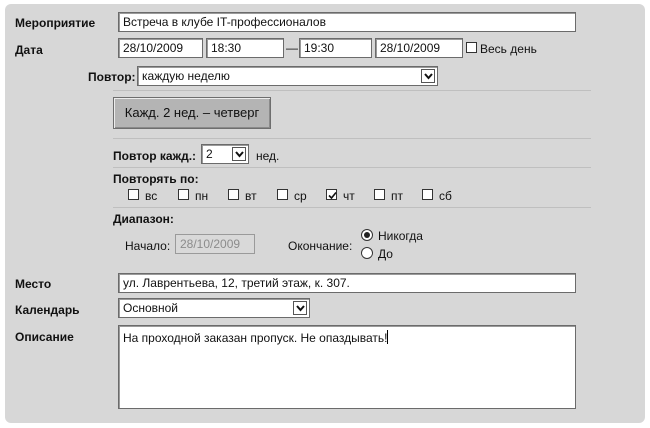 The height and width of the screenshot is (428, 650). I want to click on end-time-input: 19:30, so click(335, 48).